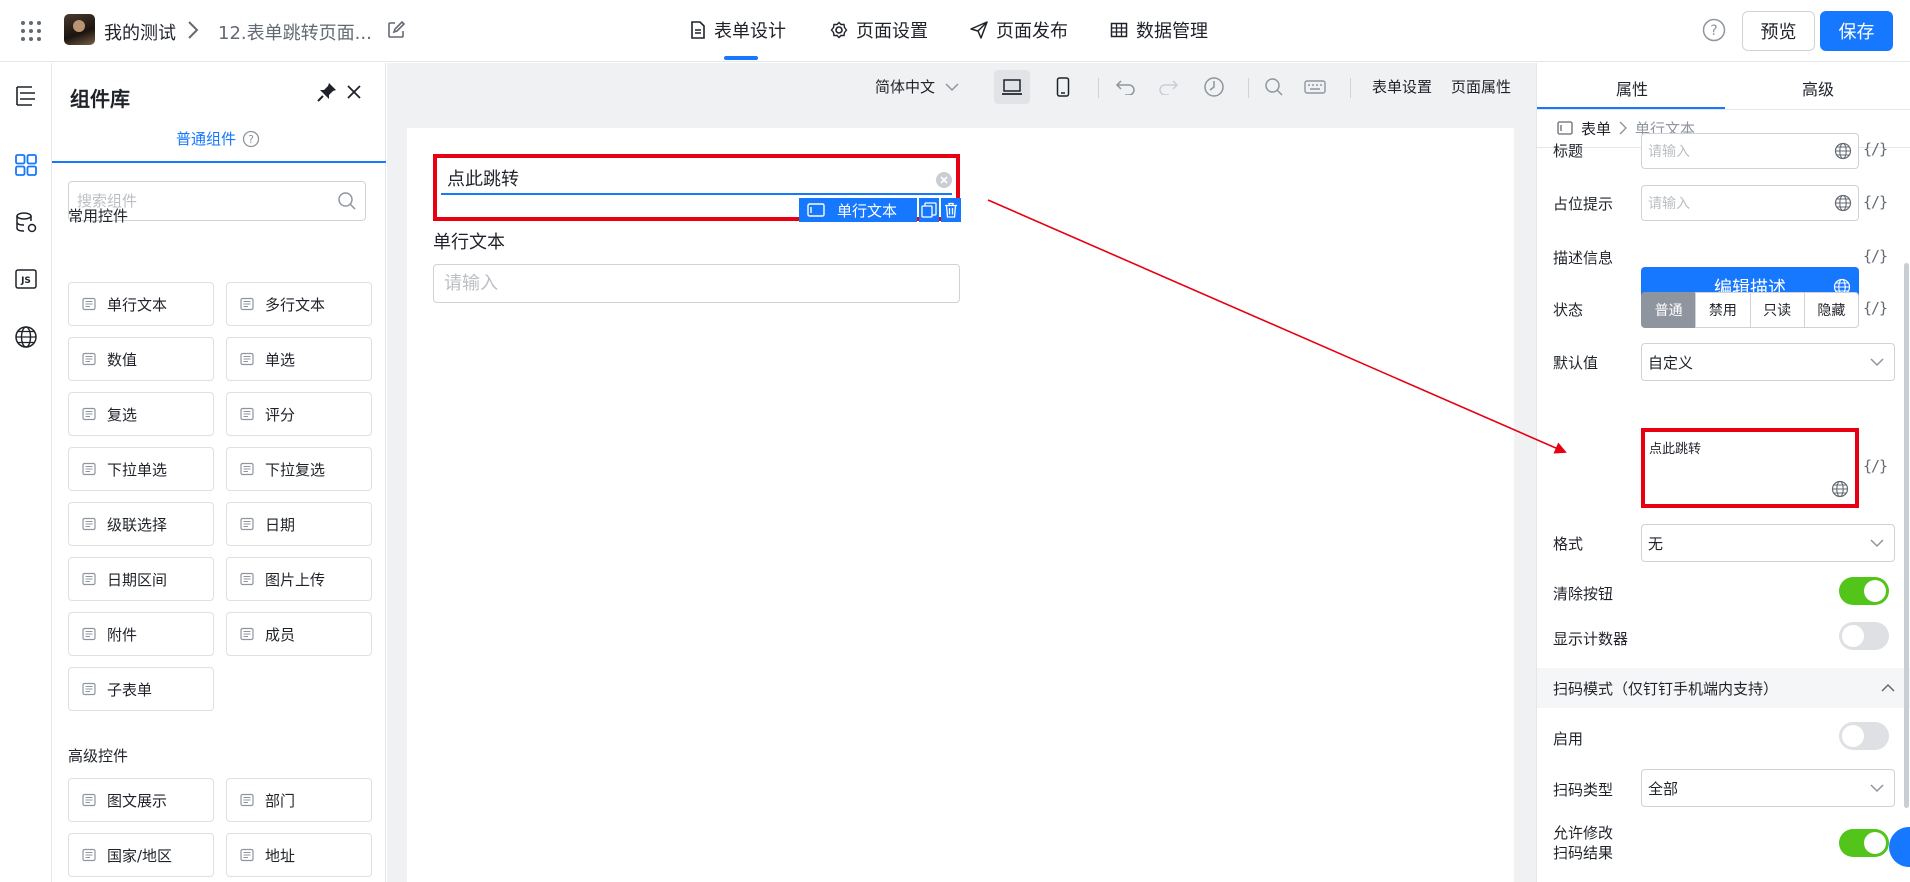 Image resolution: width=1910 pixels, height=882 pixels. I want to click on keyboard-icon, so click(1315, 87).